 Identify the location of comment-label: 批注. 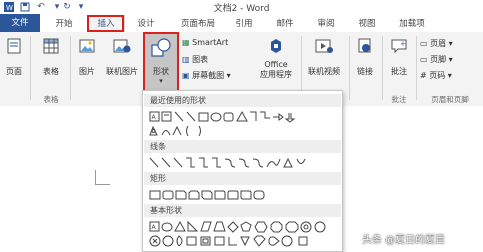
(399, 71).